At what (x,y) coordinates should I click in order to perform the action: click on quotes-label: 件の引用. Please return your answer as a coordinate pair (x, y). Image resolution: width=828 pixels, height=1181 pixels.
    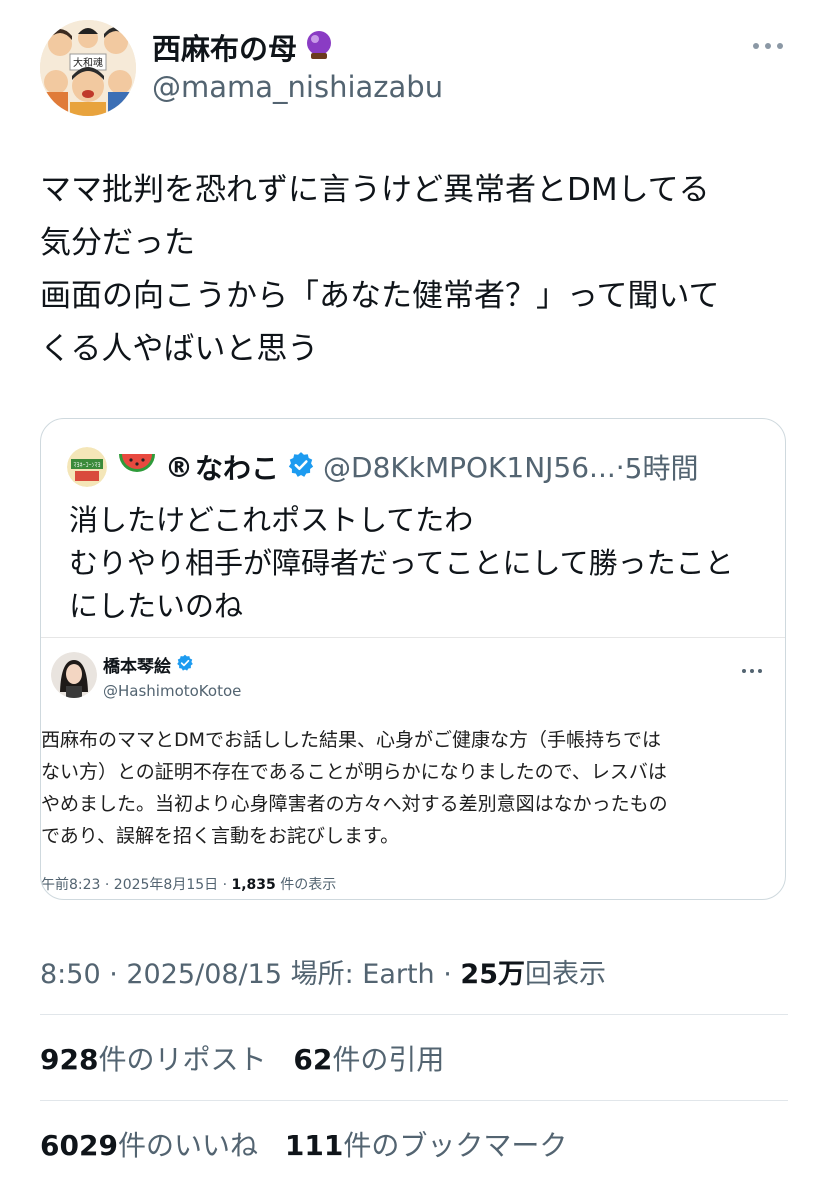
    Looking at the image, I should click on (388, 1059).